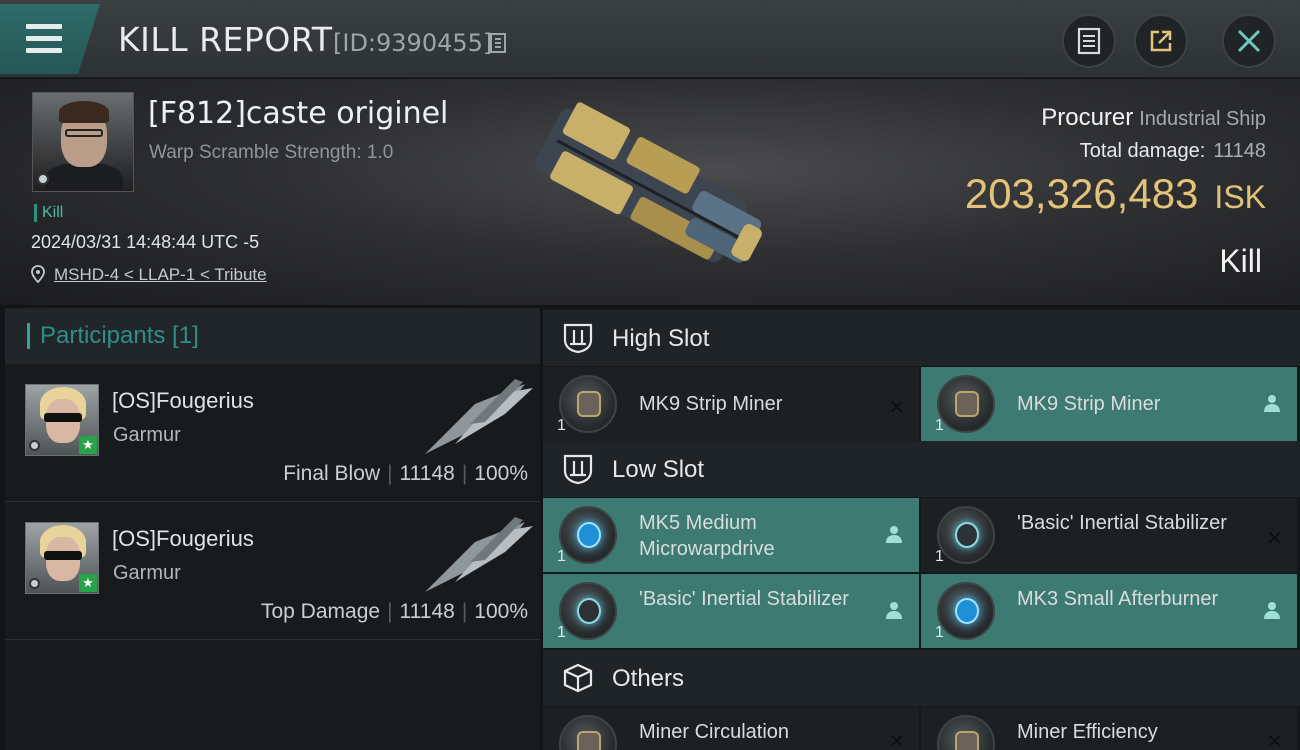 The width and height of the screenshot is (1300, 750). What do you see at coordinates (160, 275) in the screenshot?
I see `location-link: MSHD-4 < LLAP-1 < Tribute` at bounding box center [160, 275].